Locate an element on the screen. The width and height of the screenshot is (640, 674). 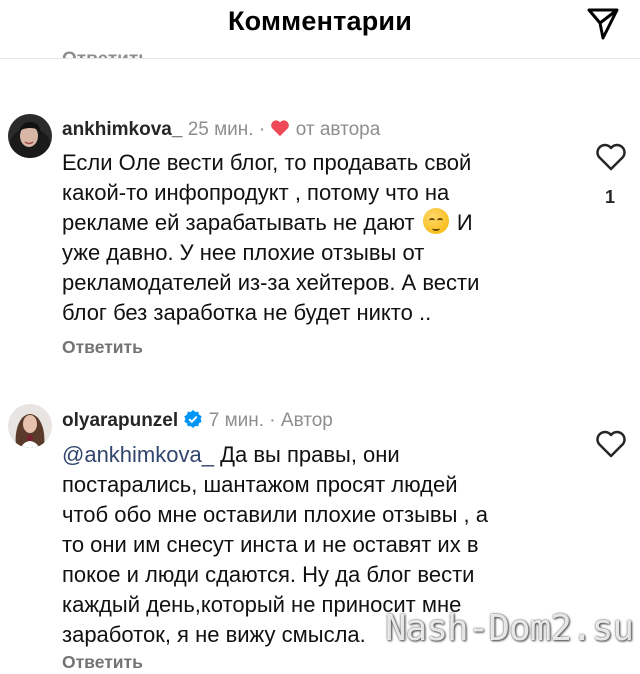
header: Комментарии Ответить is located at coordinates (320, 29).